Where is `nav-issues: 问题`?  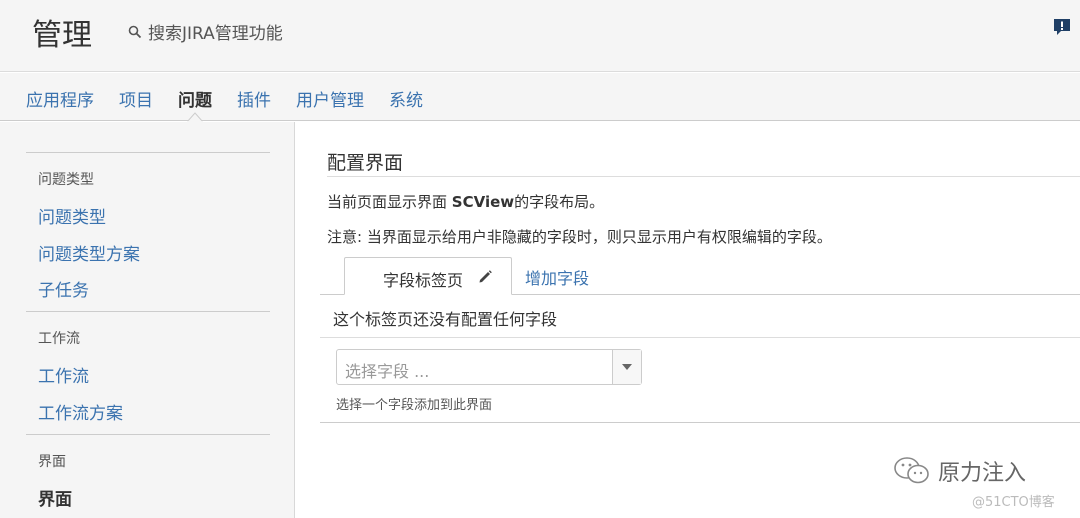 nav-issues: 问题 is located at coordinates (195, 98).